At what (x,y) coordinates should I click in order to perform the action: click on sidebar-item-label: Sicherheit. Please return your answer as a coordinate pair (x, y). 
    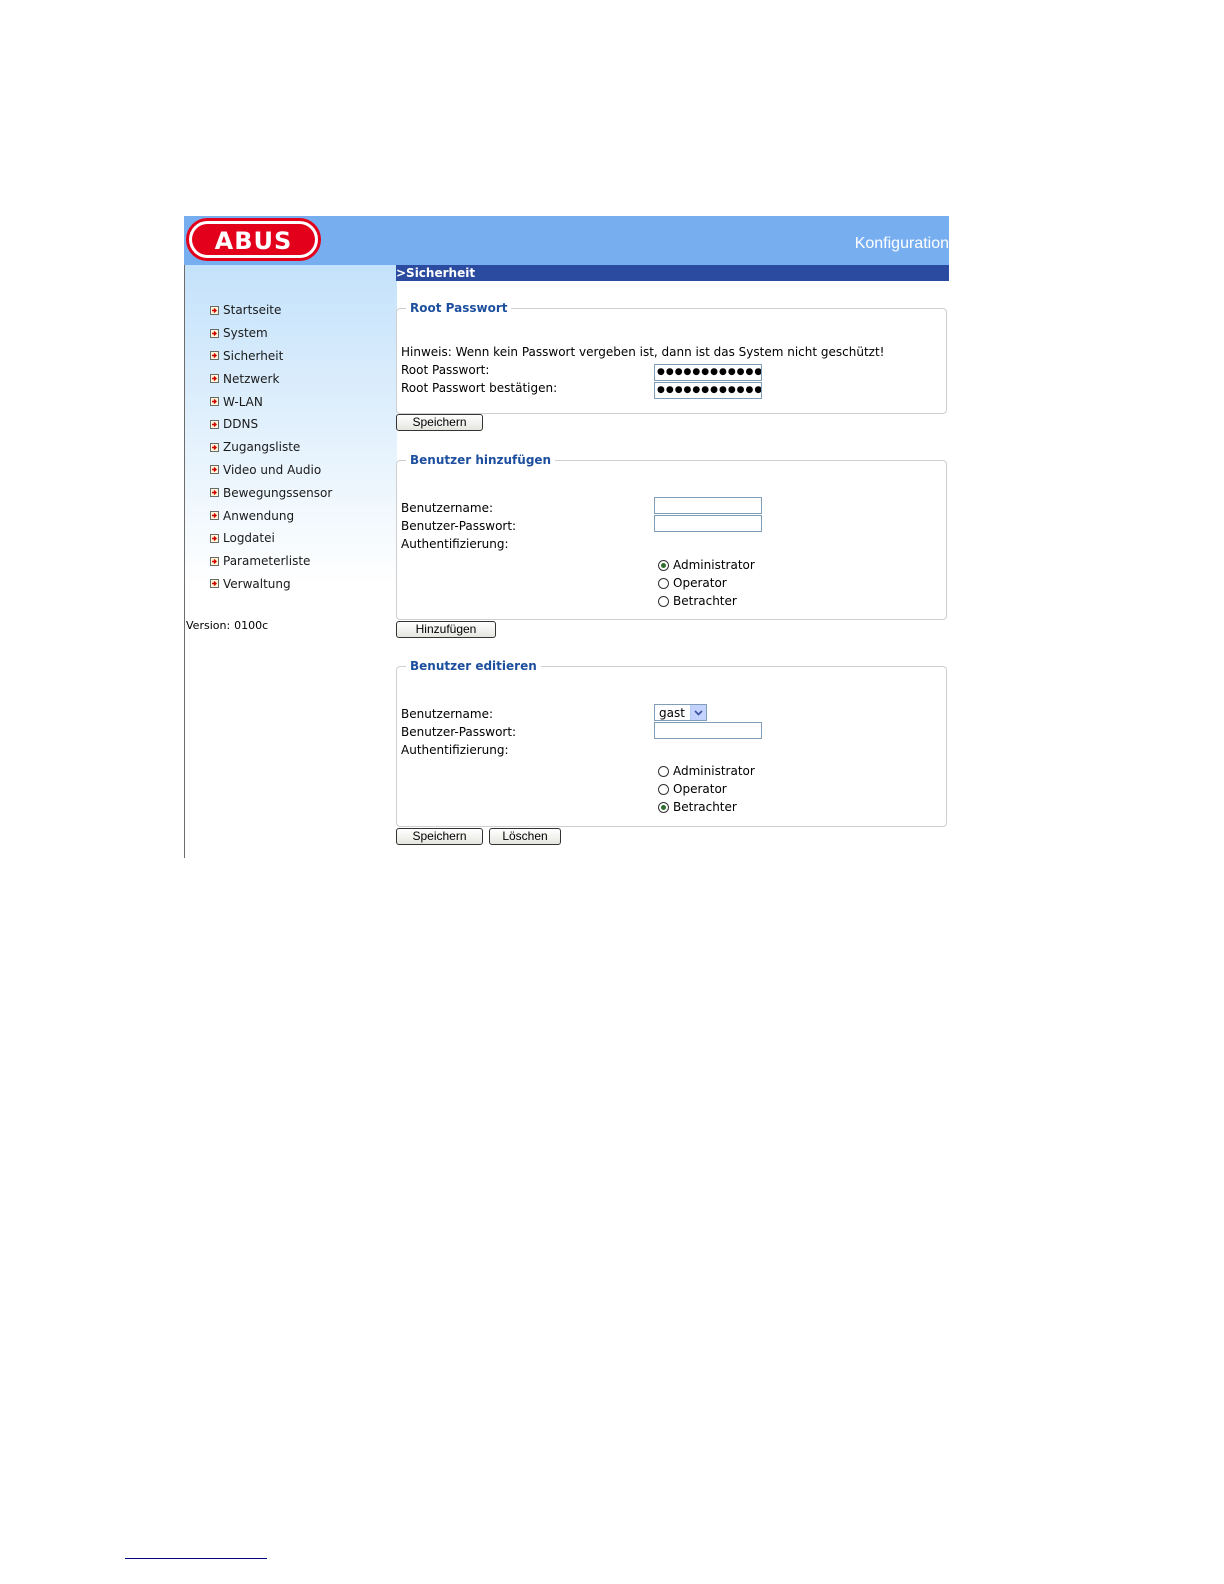
    Looking at the image, I should click on (253, 355).